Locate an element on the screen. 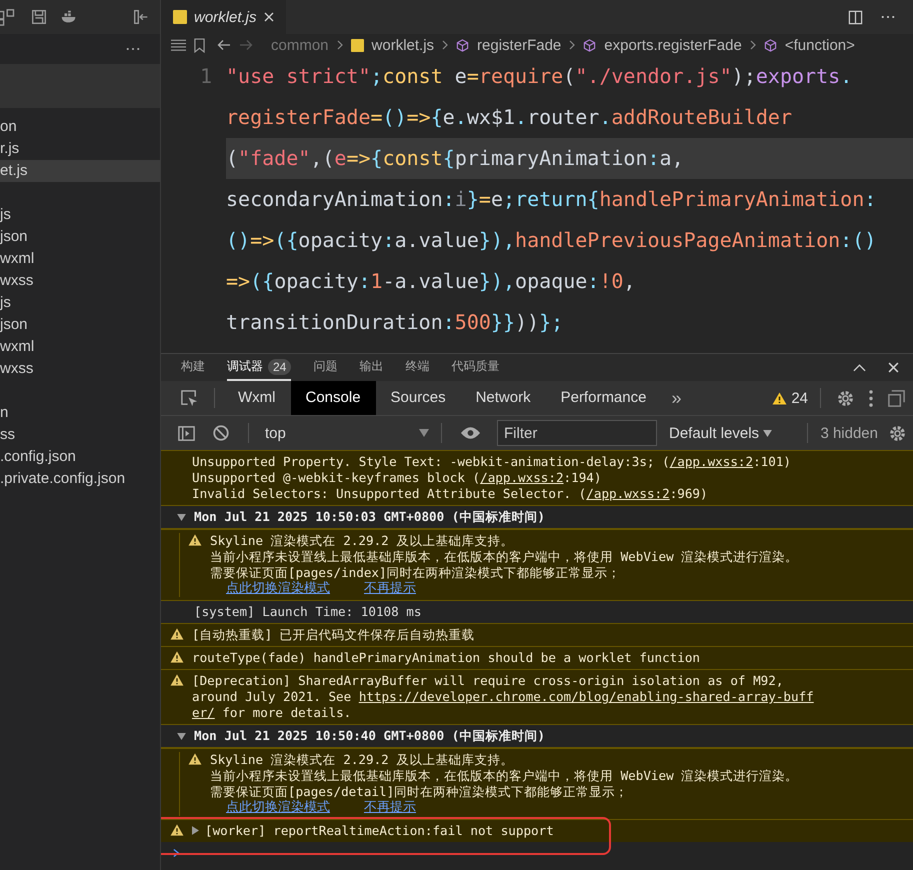 The image size is (913, 870). context-select: top is located at coordinates (338, 433).